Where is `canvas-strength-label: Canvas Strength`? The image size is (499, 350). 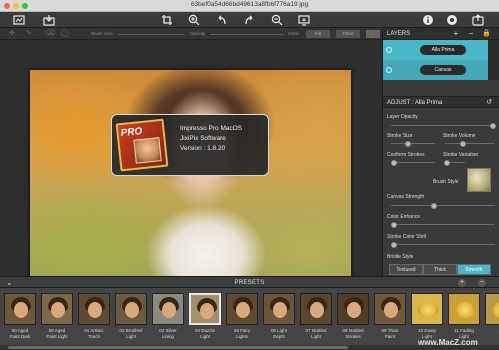 canvas-strength-label: Canvas Strength is located at coordinates (406, 197).